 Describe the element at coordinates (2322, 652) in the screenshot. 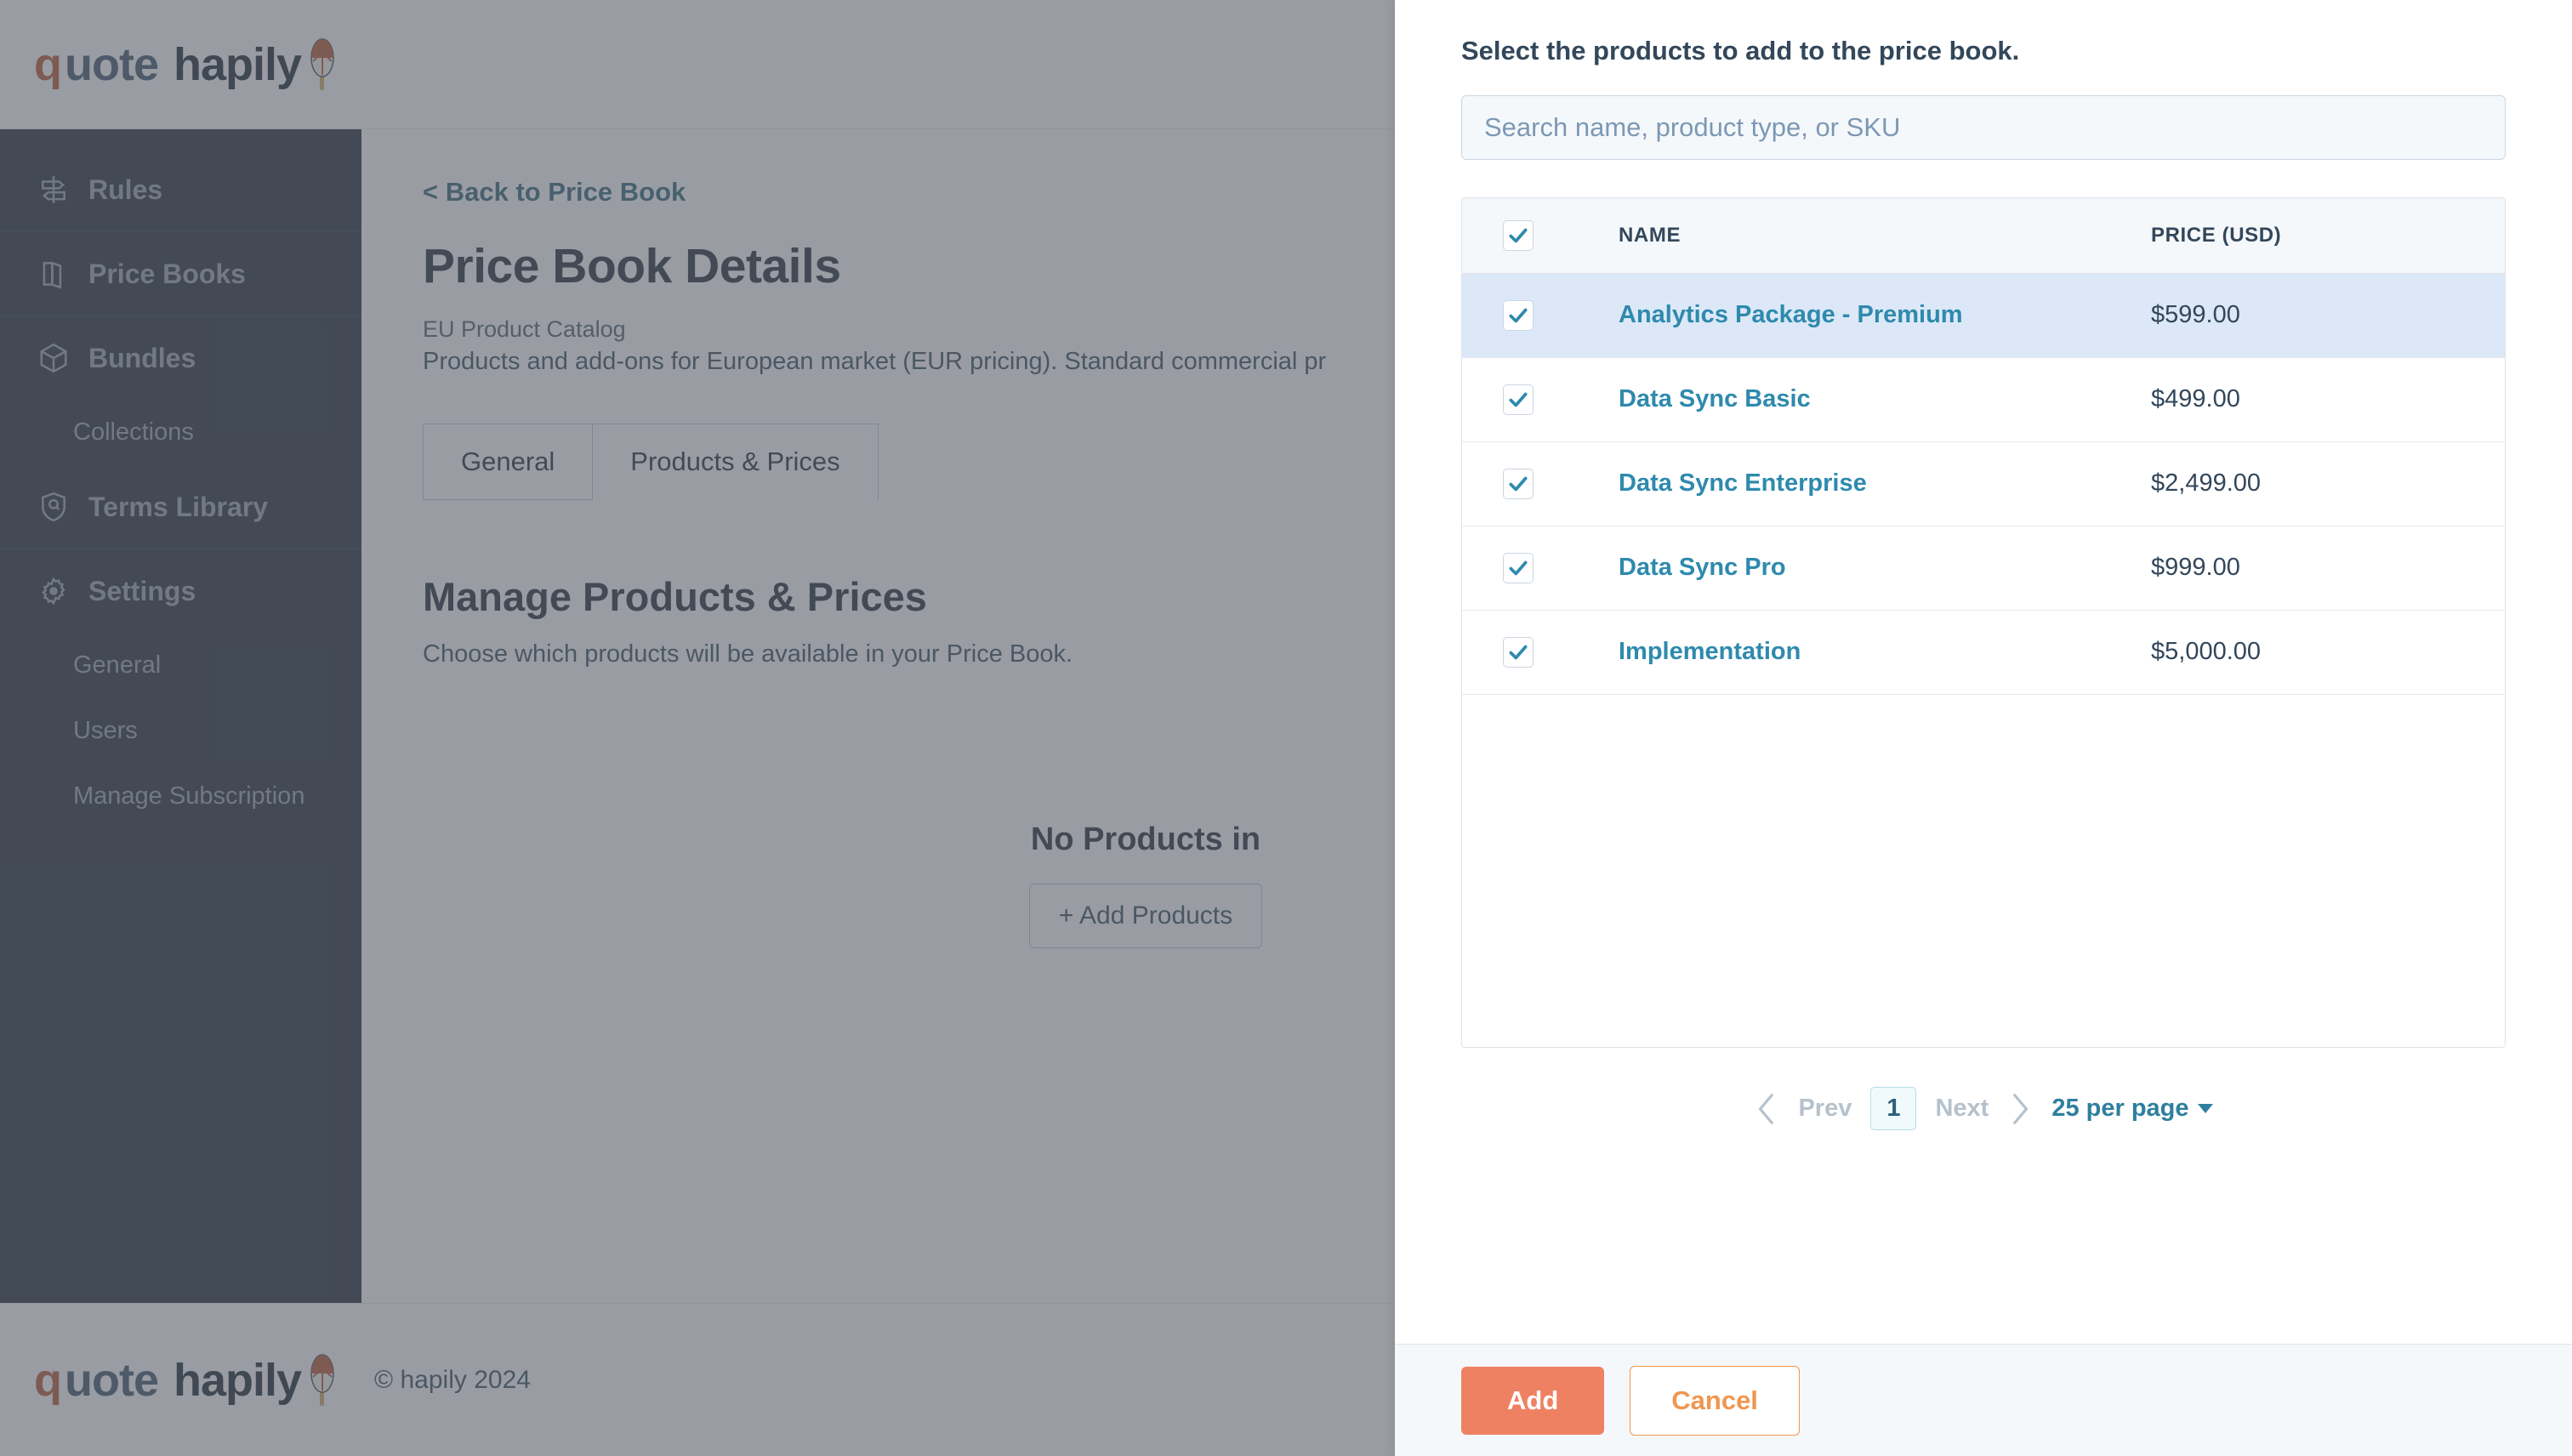

I see `product-price-cell: $5,000.00` at that location.